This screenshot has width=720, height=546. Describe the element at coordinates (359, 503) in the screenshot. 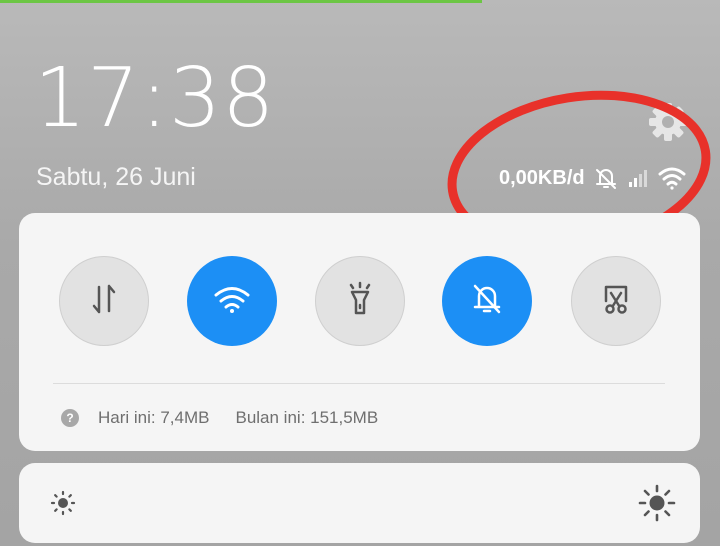

I see `brightness-slider` at that location.